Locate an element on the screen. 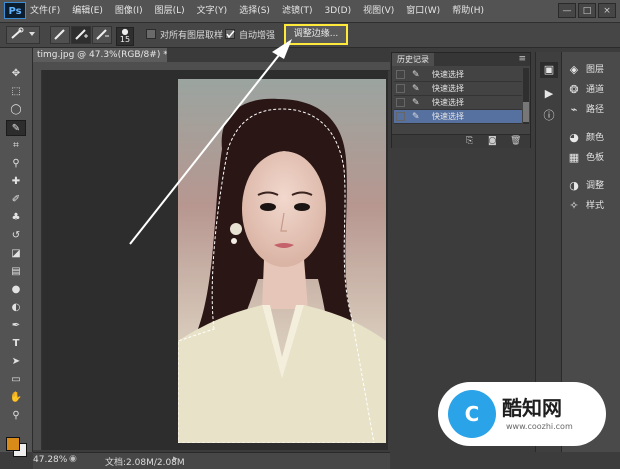 The image size is (620, 469). panel-color: ◕ 颜色 is located at coordinates (593, 138).